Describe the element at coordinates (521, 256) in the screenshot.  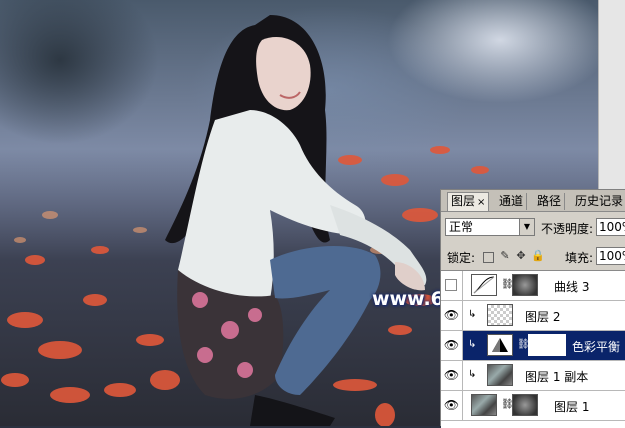
I see `lock-move-icon: ✥` at that location.